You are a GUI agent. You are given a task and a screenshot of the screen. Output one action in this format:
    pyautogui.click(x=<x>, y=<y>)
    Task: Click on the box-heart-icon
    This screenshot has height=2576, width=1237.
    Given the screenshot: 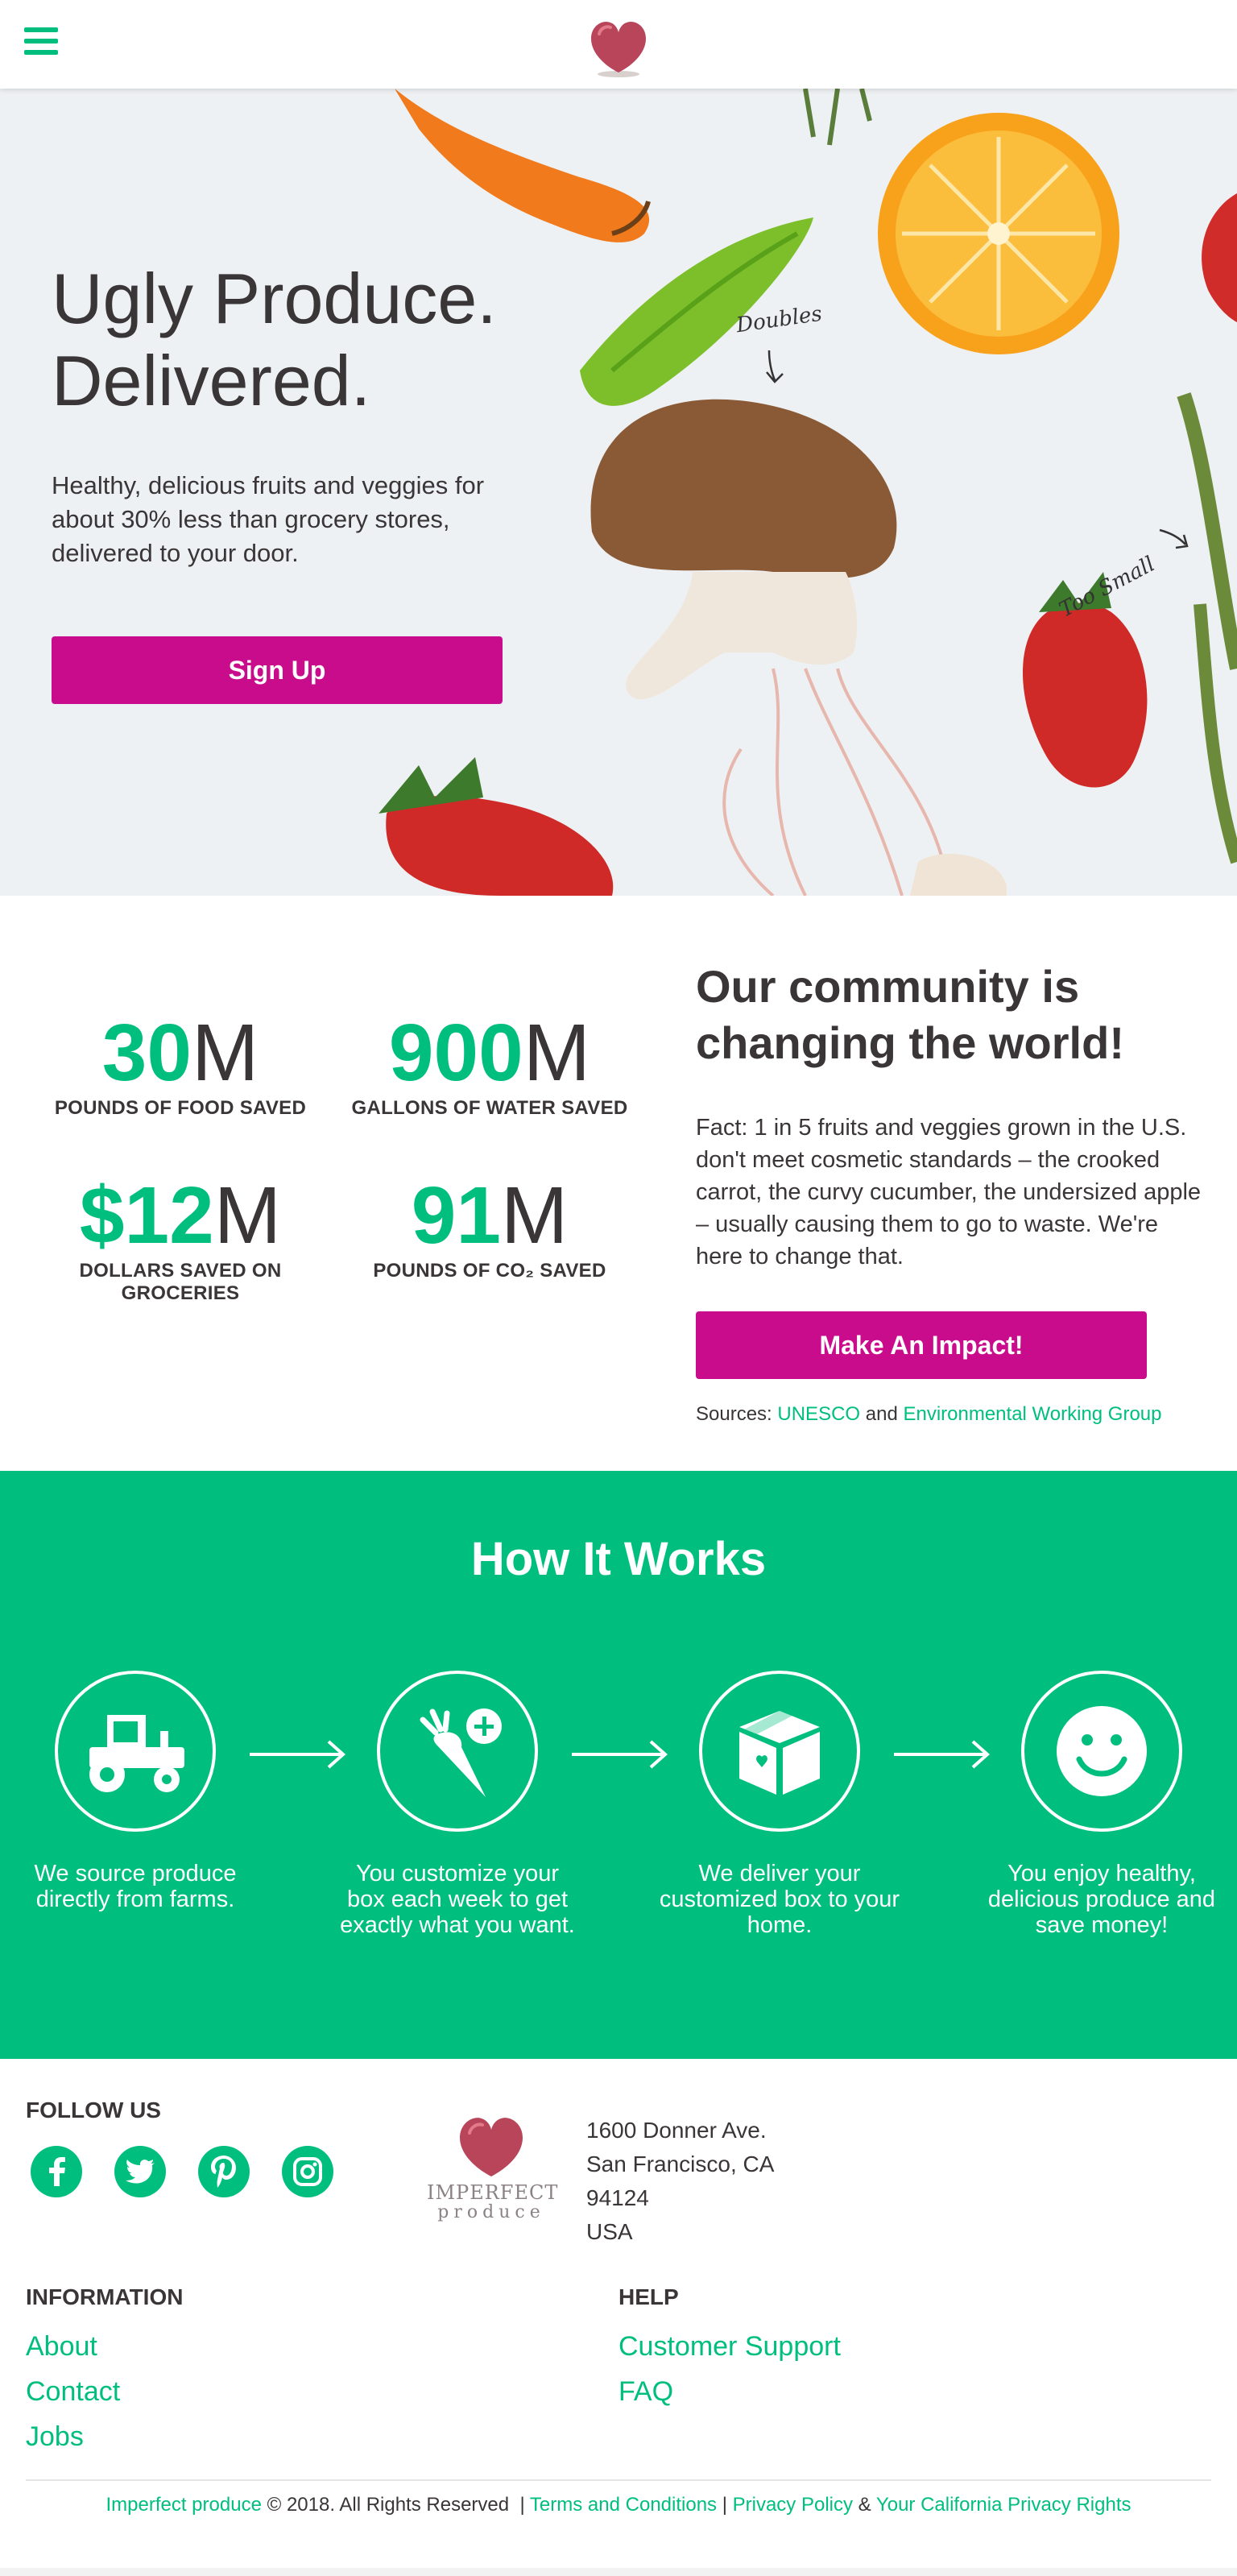 What is the action you would take?
    pyautogui.click(x=779, y=1751)
    